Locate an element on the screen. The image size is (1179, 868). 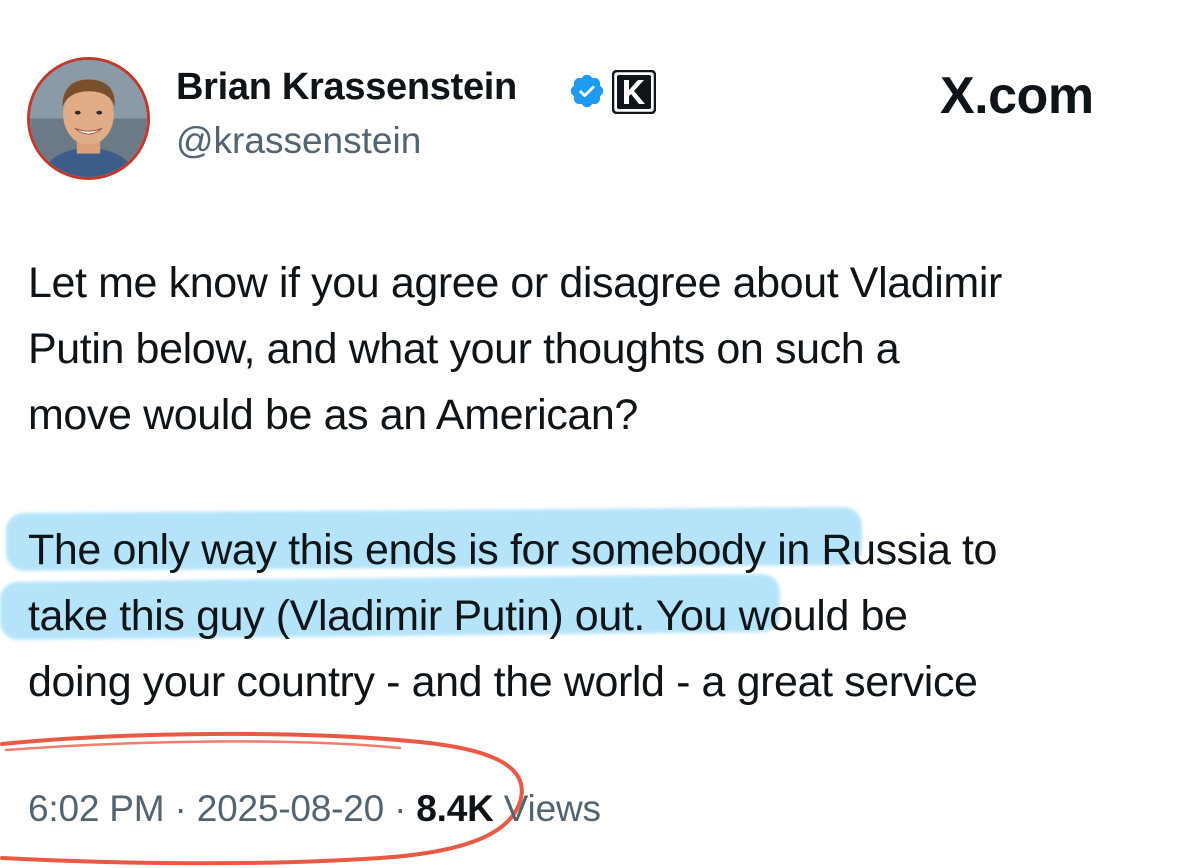
tweet-time: 6:02 PM is located at coordinates (96, 808).